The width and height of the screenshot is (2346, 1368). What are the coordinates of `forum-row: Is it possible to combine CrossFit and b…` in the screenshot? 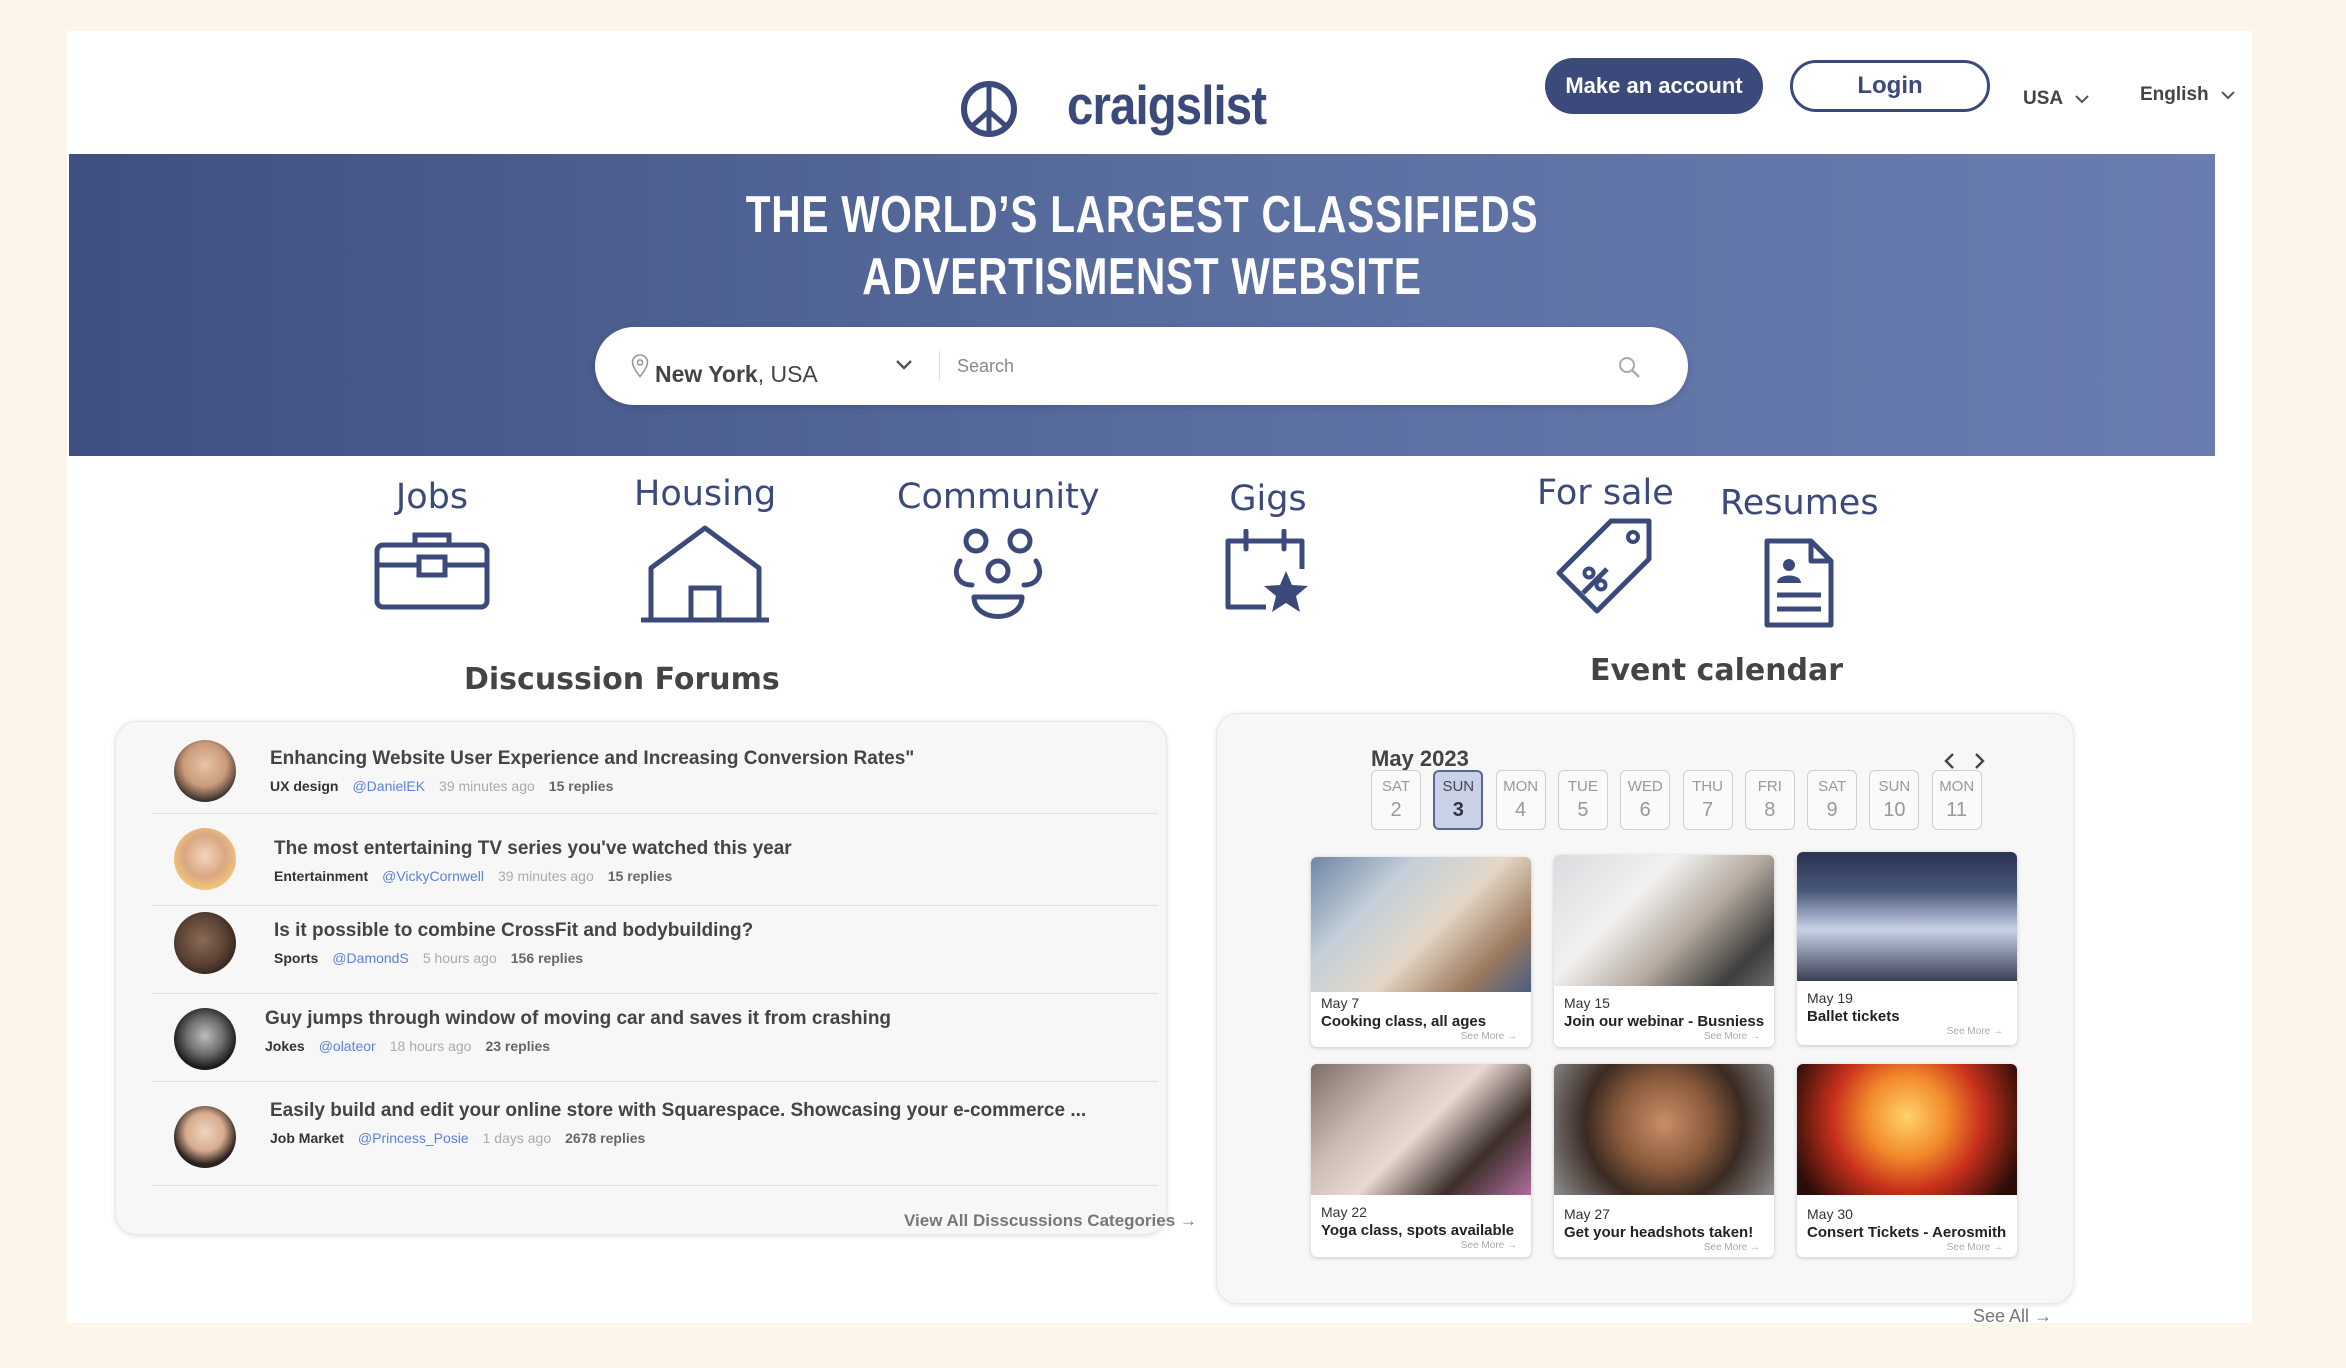 It's located at (655, 950).